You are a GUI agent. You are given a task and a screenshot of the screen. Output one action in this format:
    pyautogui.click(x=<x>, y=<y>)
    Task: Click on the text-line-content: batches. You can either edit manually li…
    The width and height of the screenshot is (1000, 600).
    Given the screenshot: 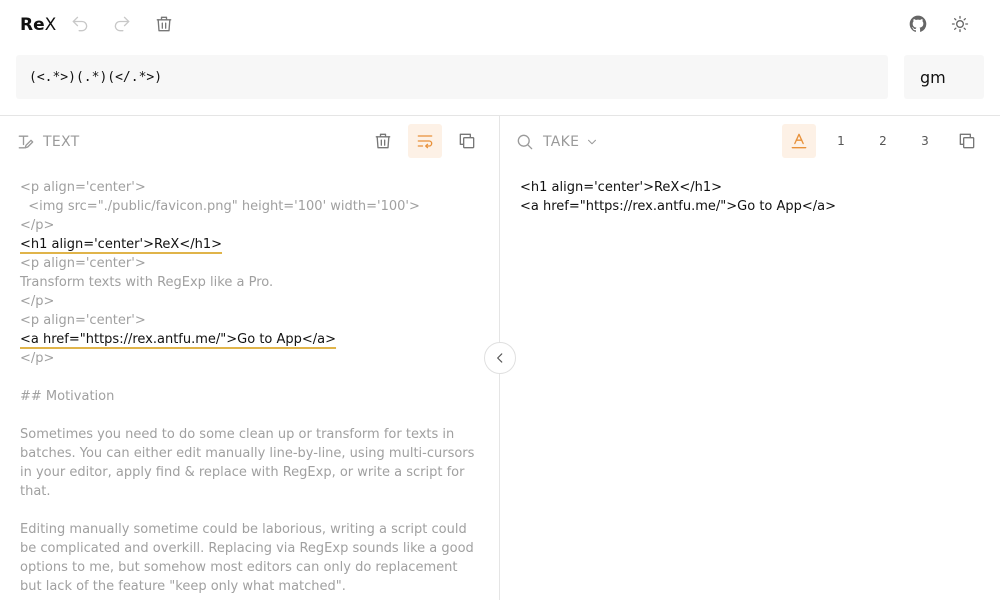 What is the action you would take?
    pyautogui.click(x=247, y=453)
    